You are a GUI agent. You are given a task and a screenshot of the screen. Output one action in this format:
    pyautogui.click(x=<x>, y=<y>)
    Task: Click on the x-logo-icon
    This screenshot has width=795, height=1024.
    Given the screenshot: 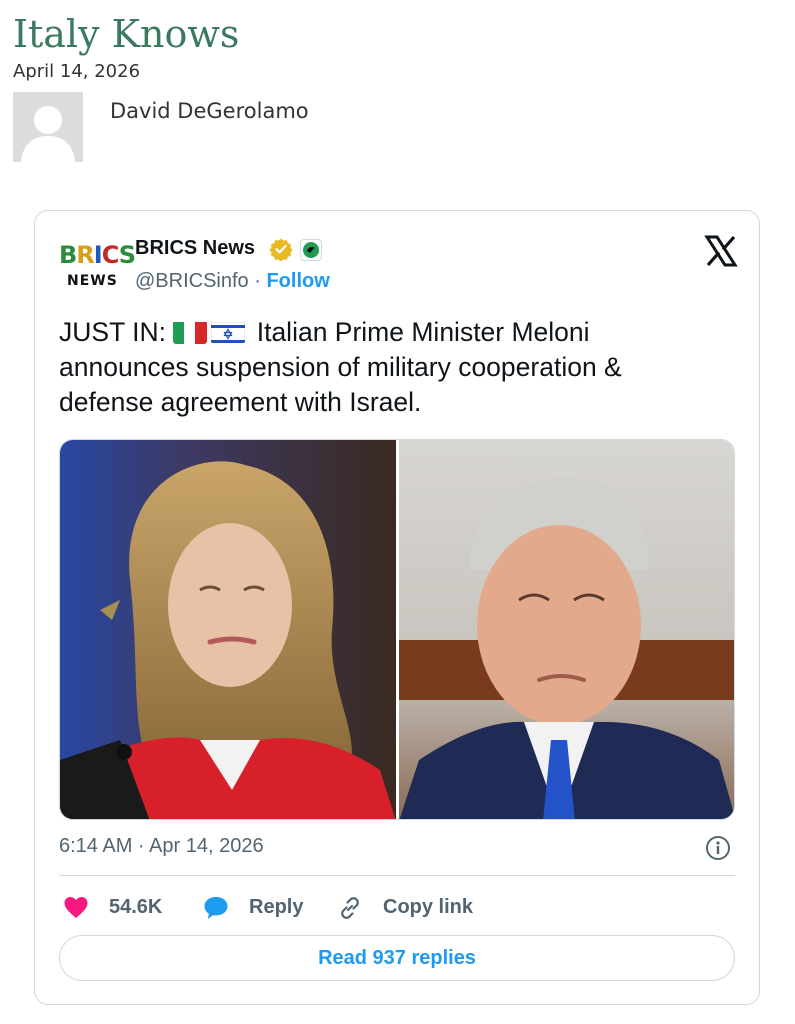 What is the action you would take?
    pyautogui.click(x=721, y=251)
    